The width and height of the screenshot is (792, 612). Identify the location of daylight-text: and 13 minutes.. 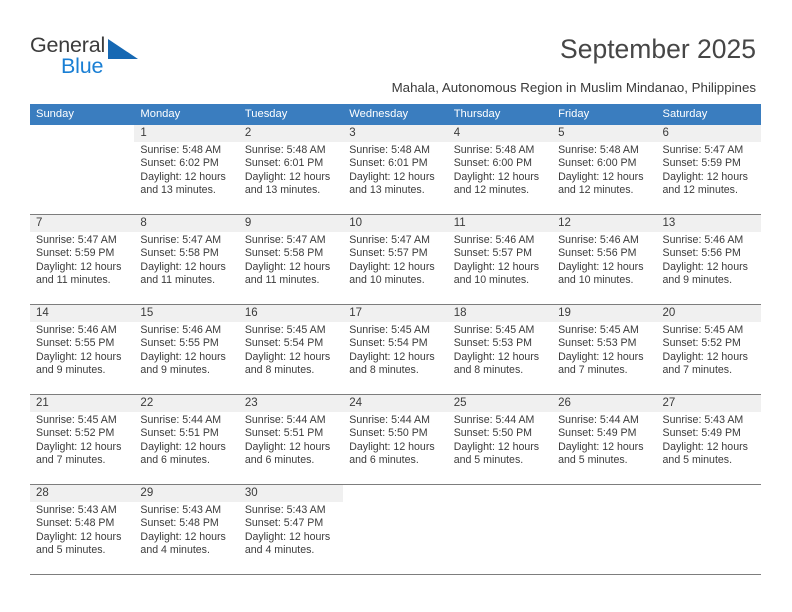
(178, 190).